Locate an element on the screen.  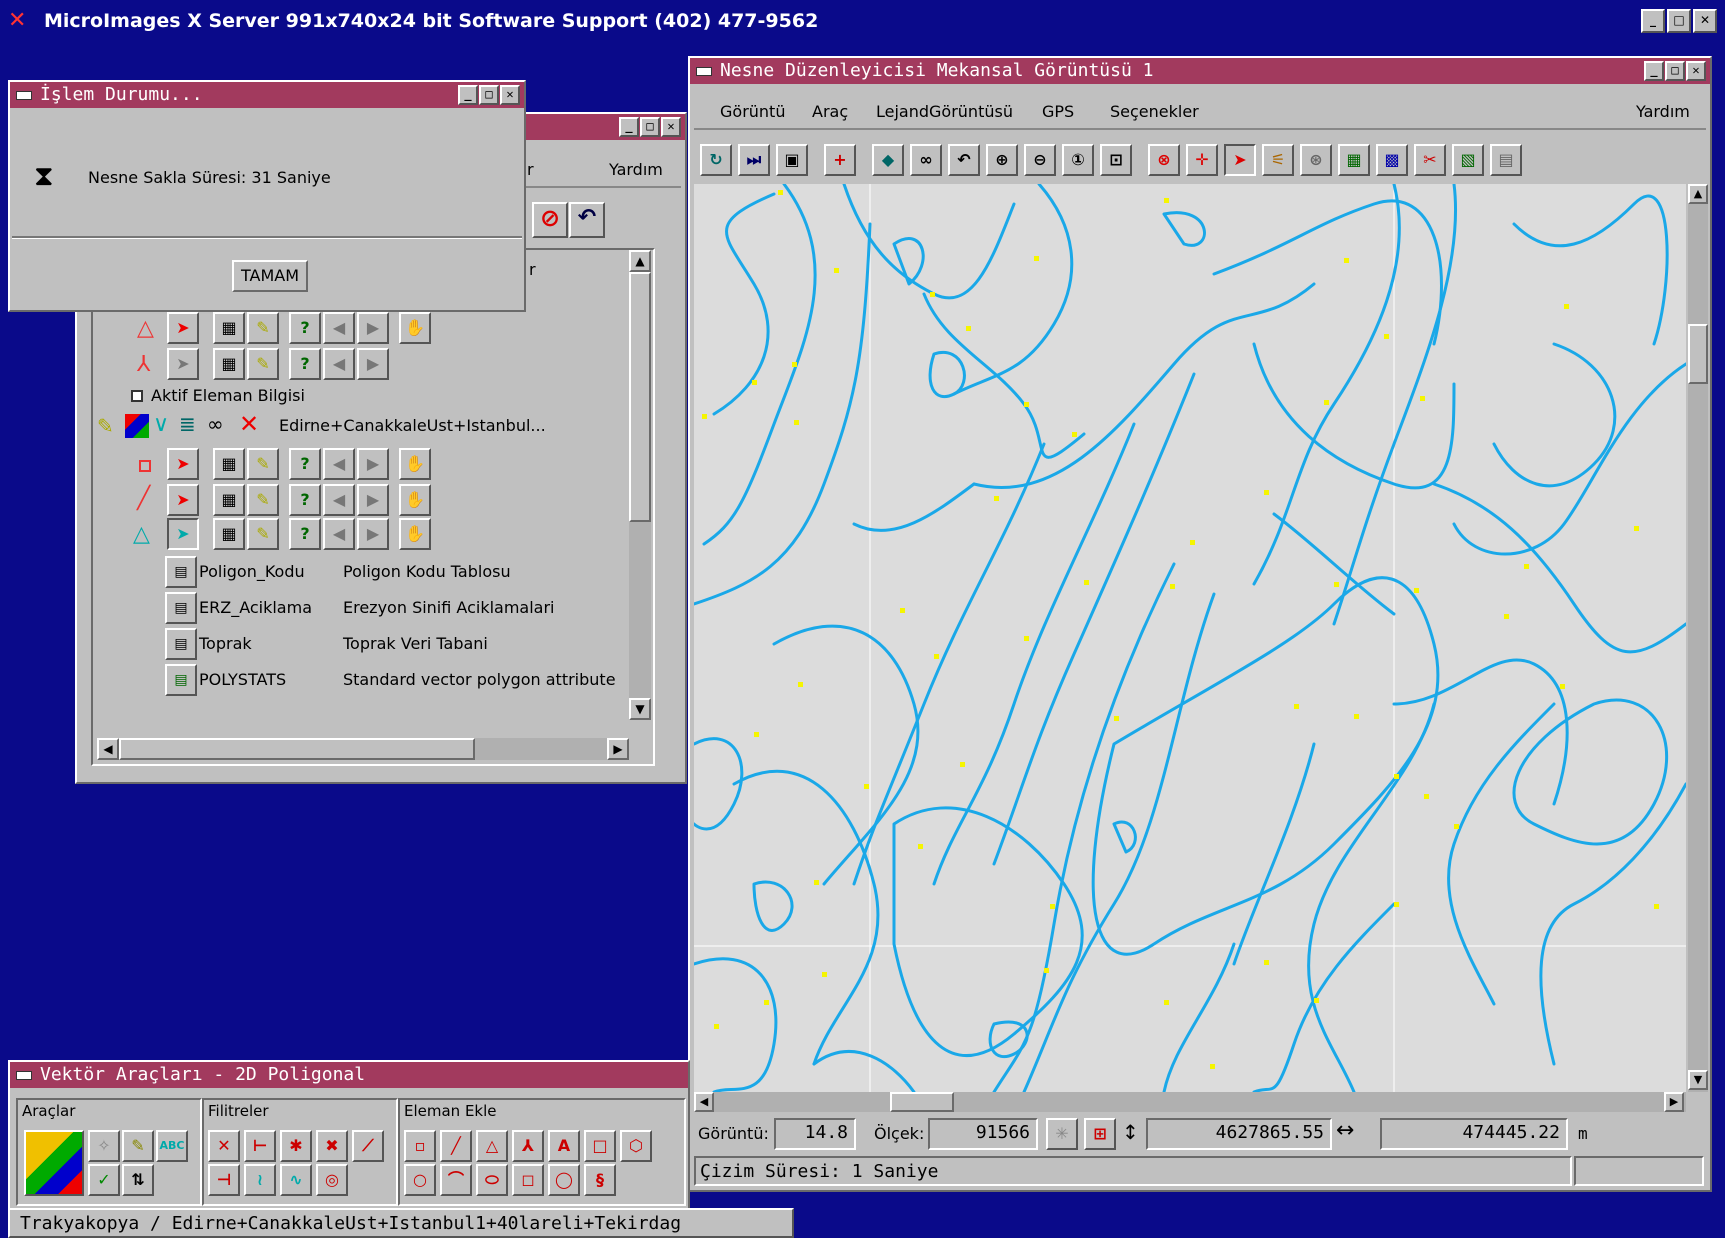
filter-icon: ⊣ is located at coordinates (224, 1180).